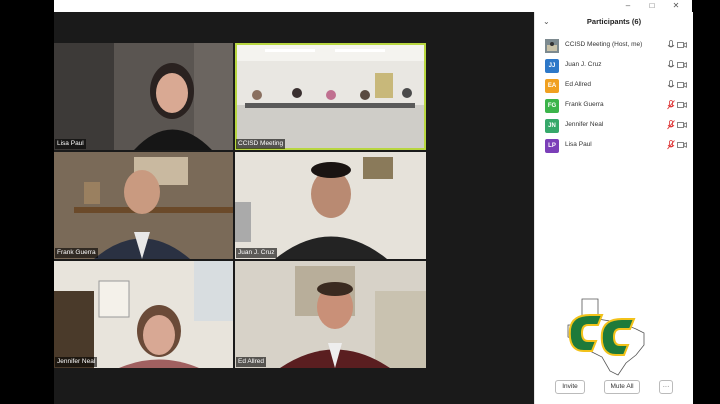  I want to click on close-icon: ✕, so click(676, 6).